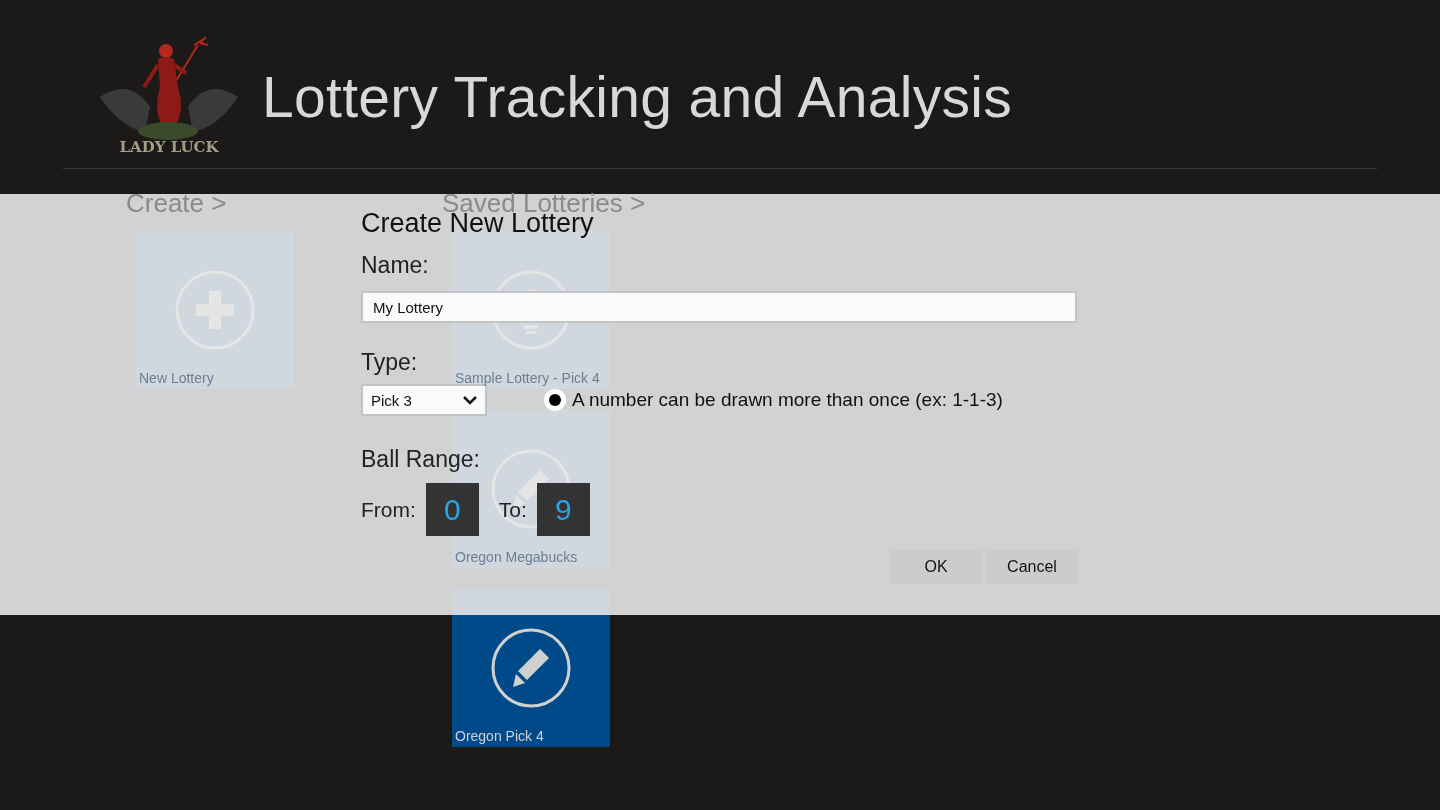  I want to click on name-input-field: My Lottery, so click(719, 307).